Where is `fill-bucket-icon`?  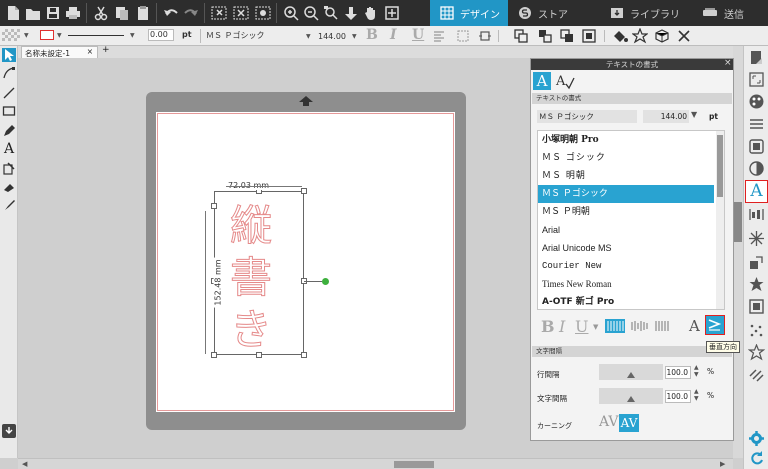 fill-bucket-icon is located at coordinates (620, 36).